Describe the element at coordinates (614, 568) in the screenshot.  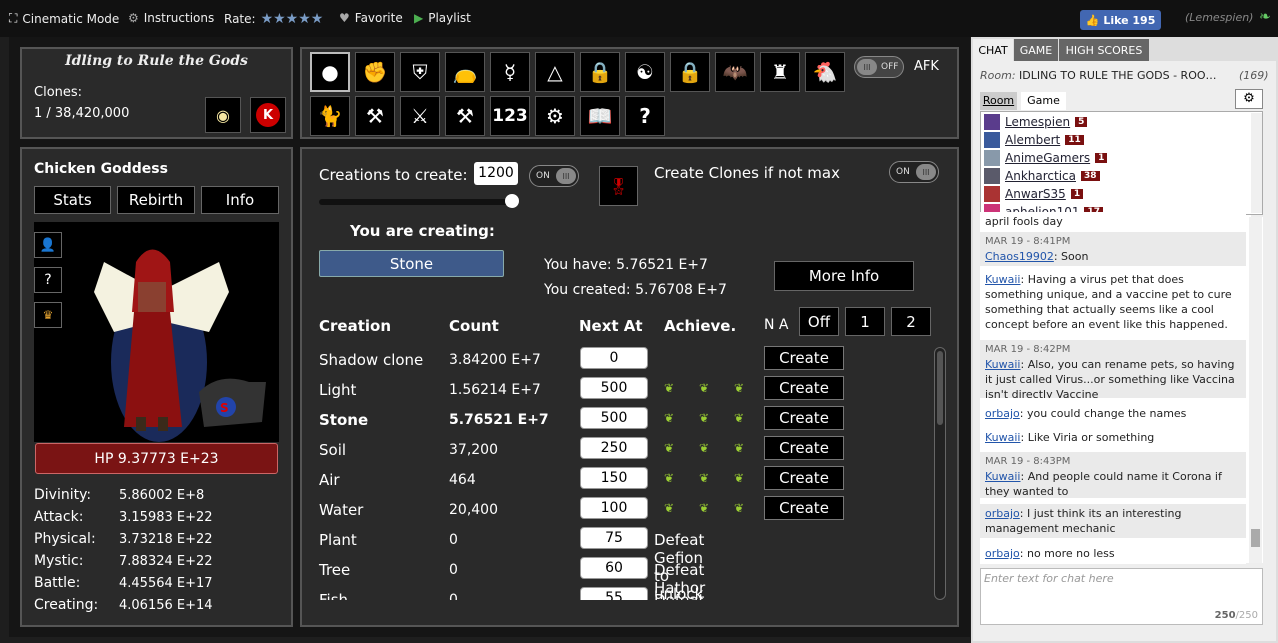
I see `next-at-input: 60` at that location.